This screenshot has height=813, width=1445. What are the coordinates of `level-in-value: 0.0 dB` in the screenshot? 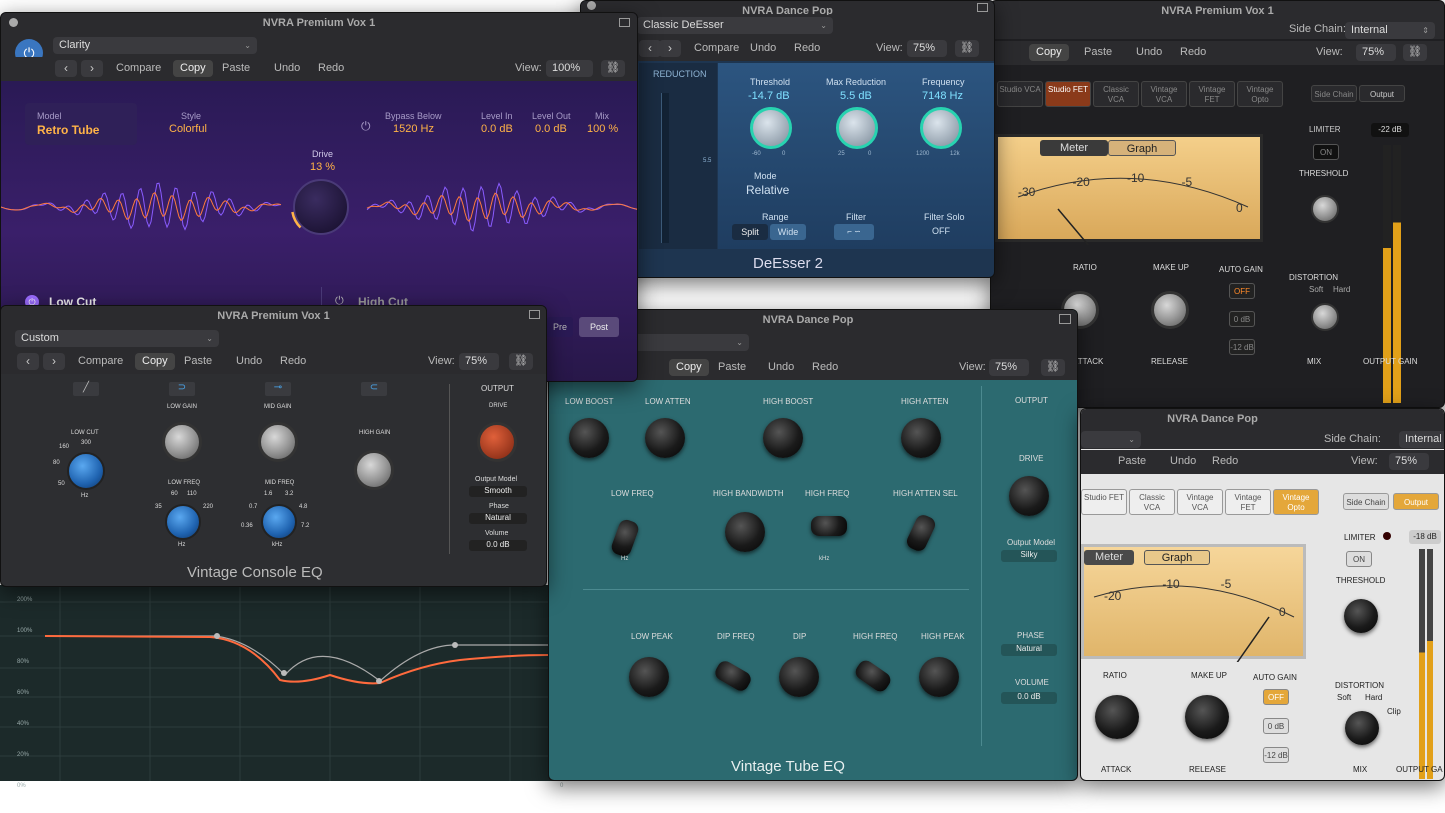 It's located at (497, 129).